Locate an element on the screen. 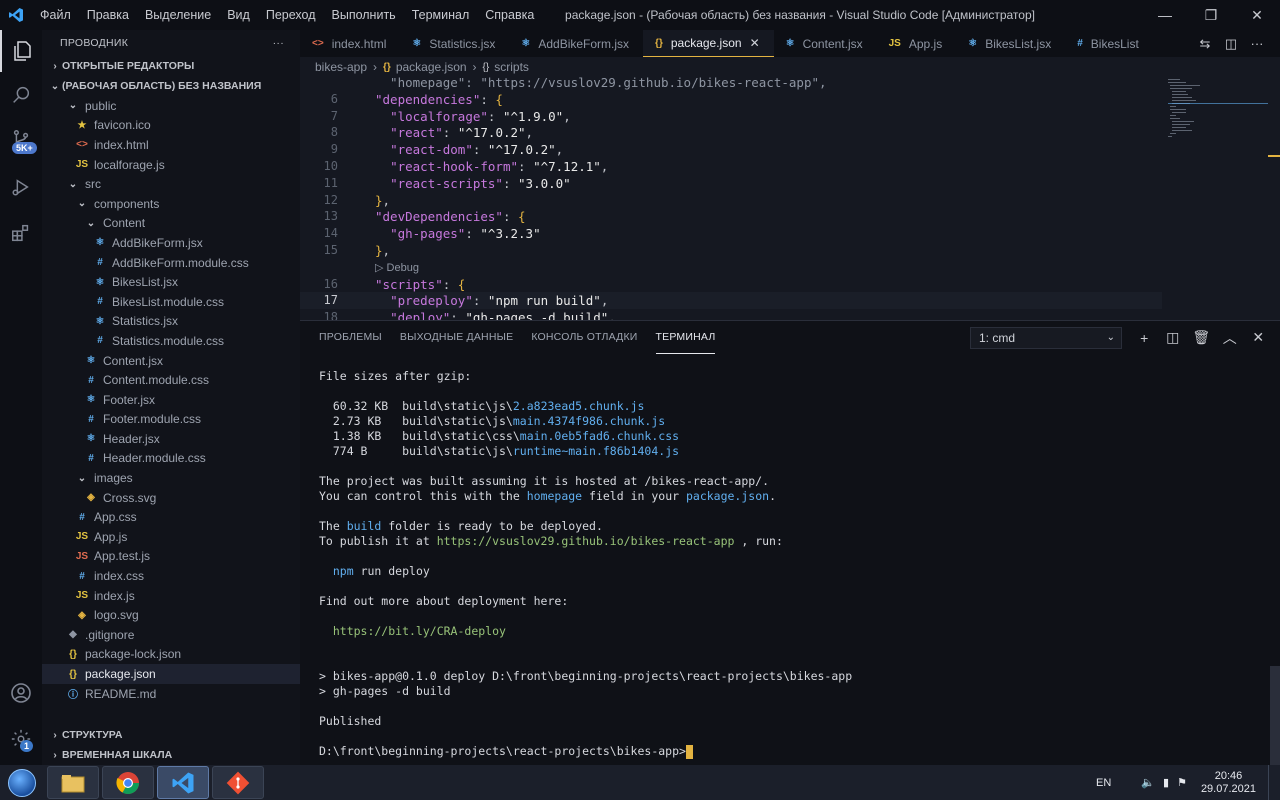 The image size is (1280, 800). editor-tab: ⚛ AddBikeForm.jsx is located at coordinates (576, 43).